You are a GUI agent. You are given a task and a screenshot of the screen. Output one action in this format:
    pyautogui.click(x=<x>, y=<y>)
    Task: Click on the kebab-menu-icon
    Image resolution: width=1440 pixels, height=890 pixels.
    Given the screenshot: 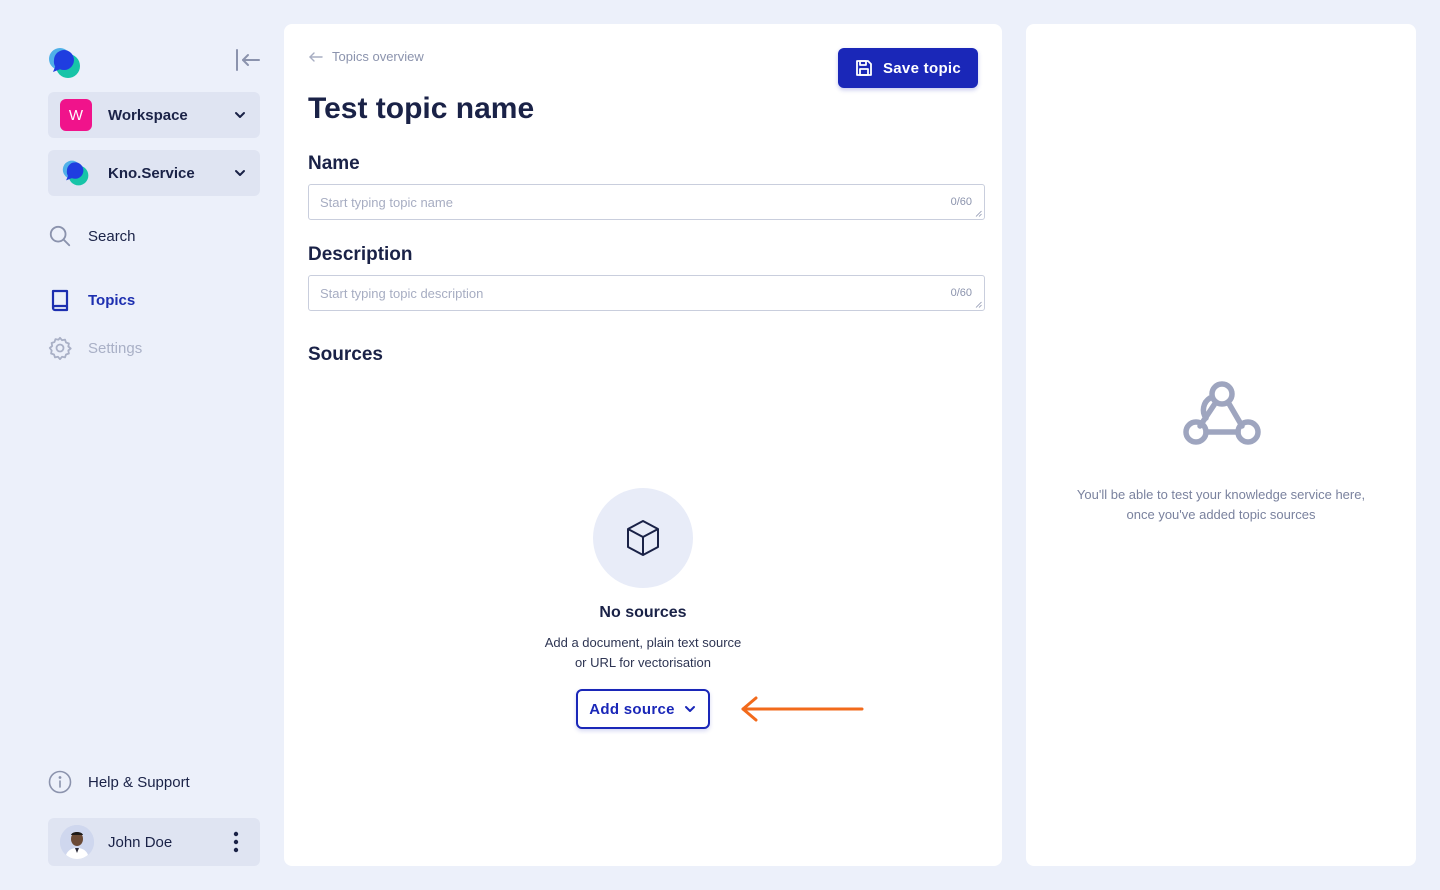 What is the action you would take?
    pyautogui.click(x=236, y=842)
    